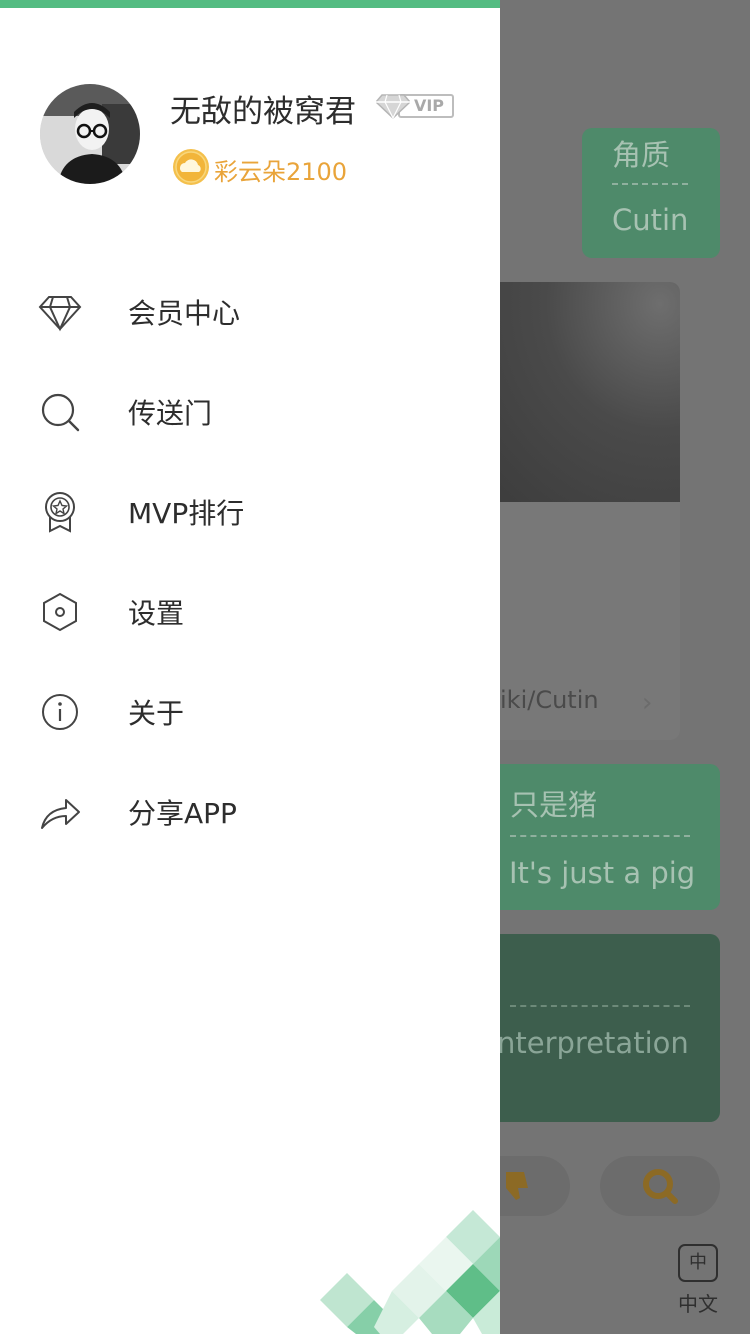 Image resolution: width=750 pixels, height=1334 pixels. I want to click on menu-item-label: 设置, so click(156, 613).